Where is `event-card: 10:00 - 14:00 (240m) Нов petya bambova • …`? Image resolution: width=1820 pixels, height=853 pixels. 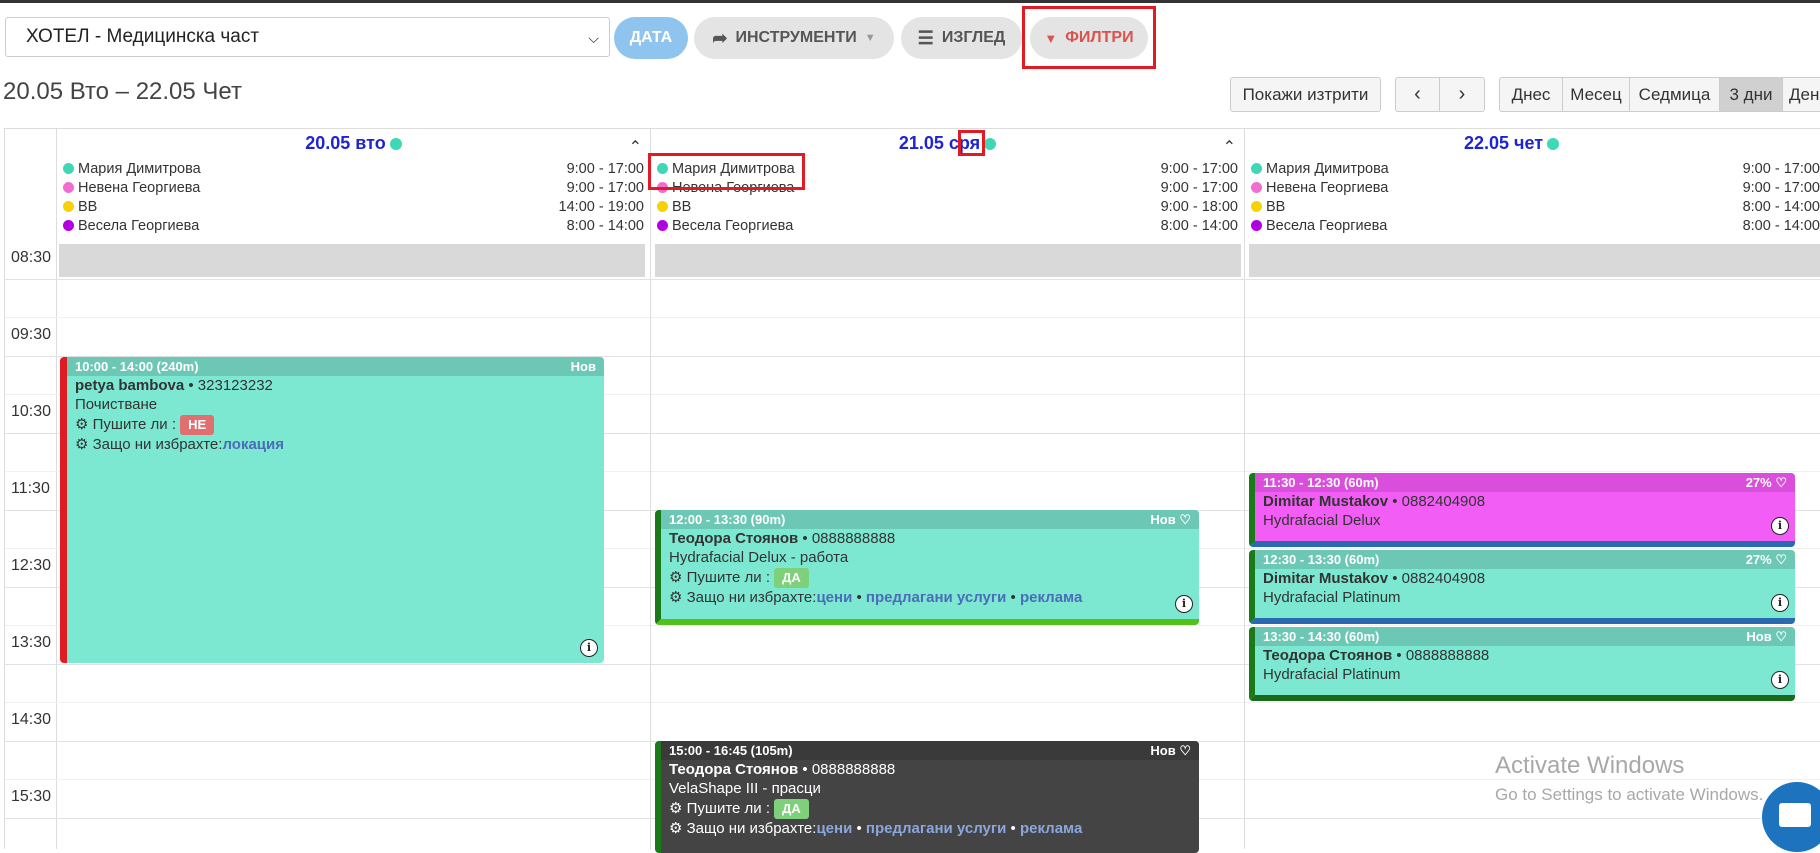
event-card: 10:00 - 14:00 (240m) Нов petya bambova • … is located at coordinates (332, 510).